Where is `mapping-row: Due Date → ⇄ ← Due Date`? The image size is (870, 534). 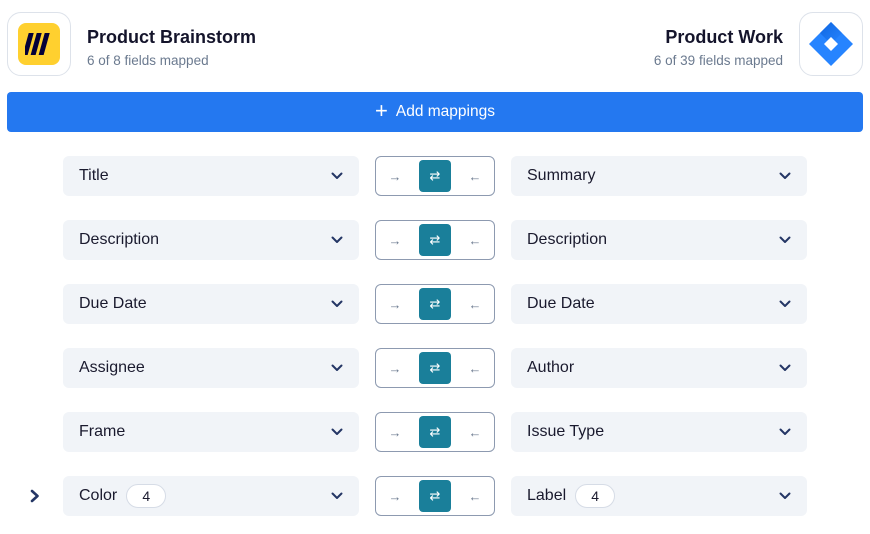 mapping-row: Due Date → ⇄ ← Due Date is located at coordinates (435, 316).